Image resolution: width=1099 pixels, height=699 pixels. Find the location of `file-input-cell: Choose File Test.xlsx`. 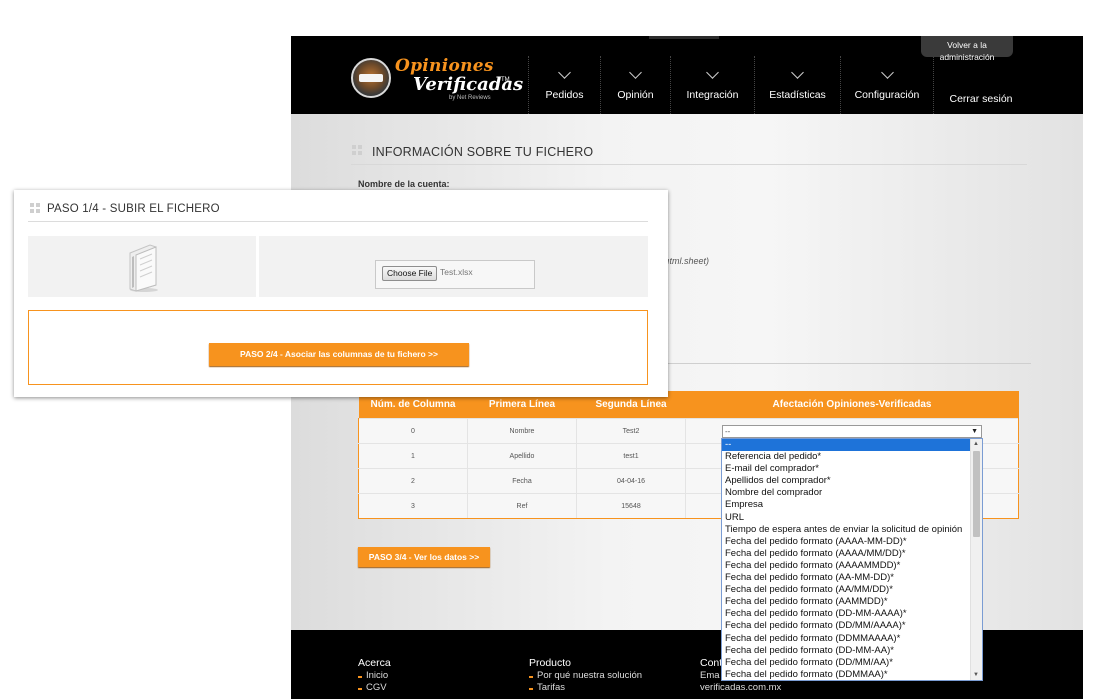

file-input-cell: Choose File Test.xlsx is located at coordinates (453, 266).